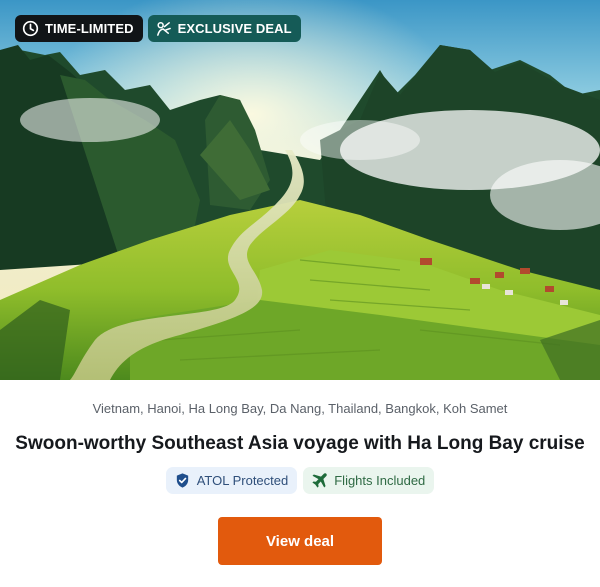 The height and width of the screenshot is (587, 600). Describe the element at coordinates (319, 480) in the screenshot. I see `airplane-icon` at that location.